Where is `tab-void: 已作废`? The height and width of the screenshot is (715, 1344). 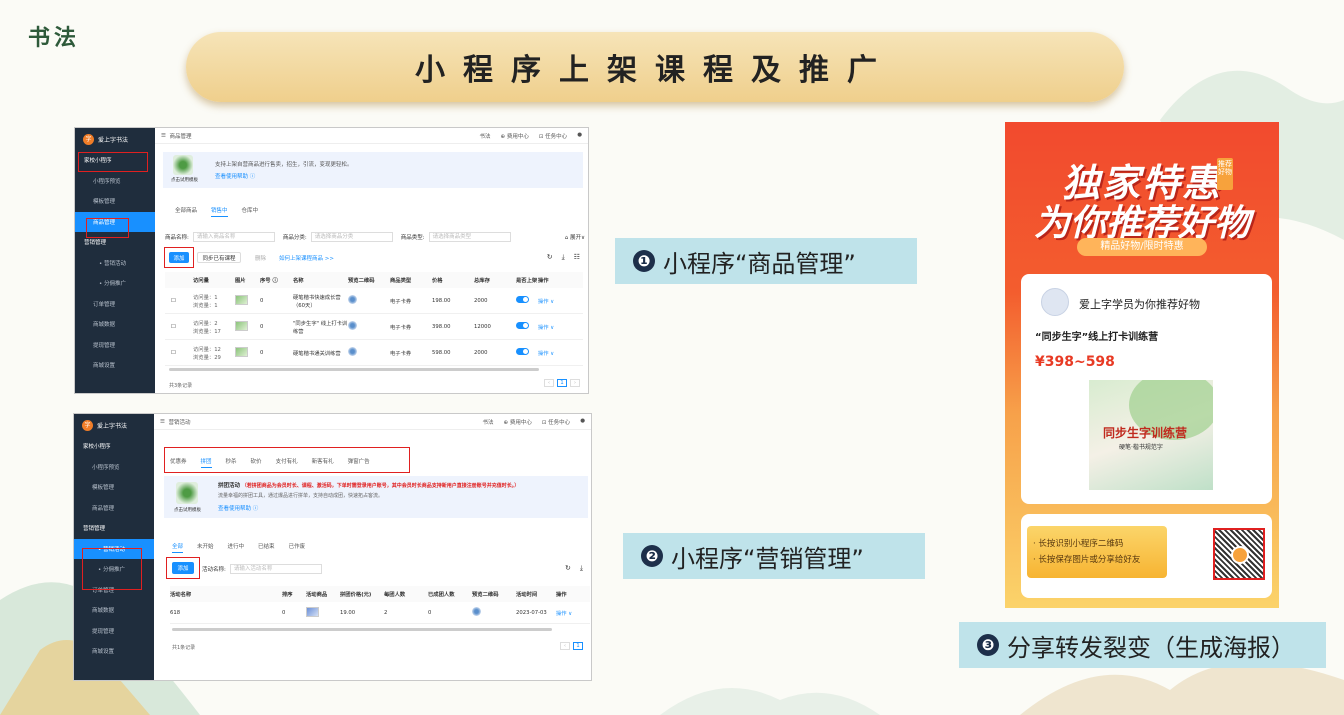 tab-void: 已作废 is located at coordinates (297, 547).